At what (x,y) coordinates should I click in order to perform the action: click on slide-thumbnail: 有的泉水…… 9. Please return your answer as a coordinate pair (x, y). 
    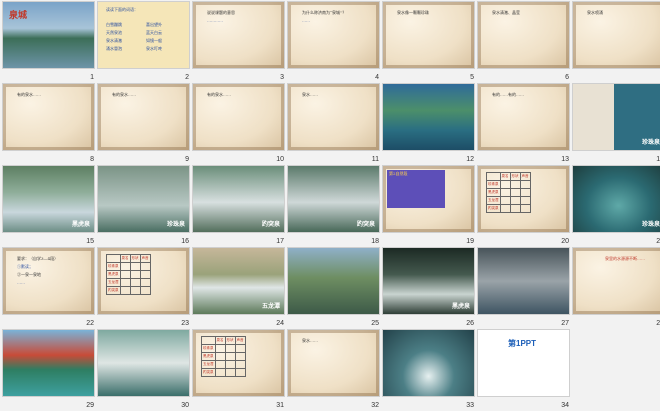
    Looking at the image, I should click on (144, 124).